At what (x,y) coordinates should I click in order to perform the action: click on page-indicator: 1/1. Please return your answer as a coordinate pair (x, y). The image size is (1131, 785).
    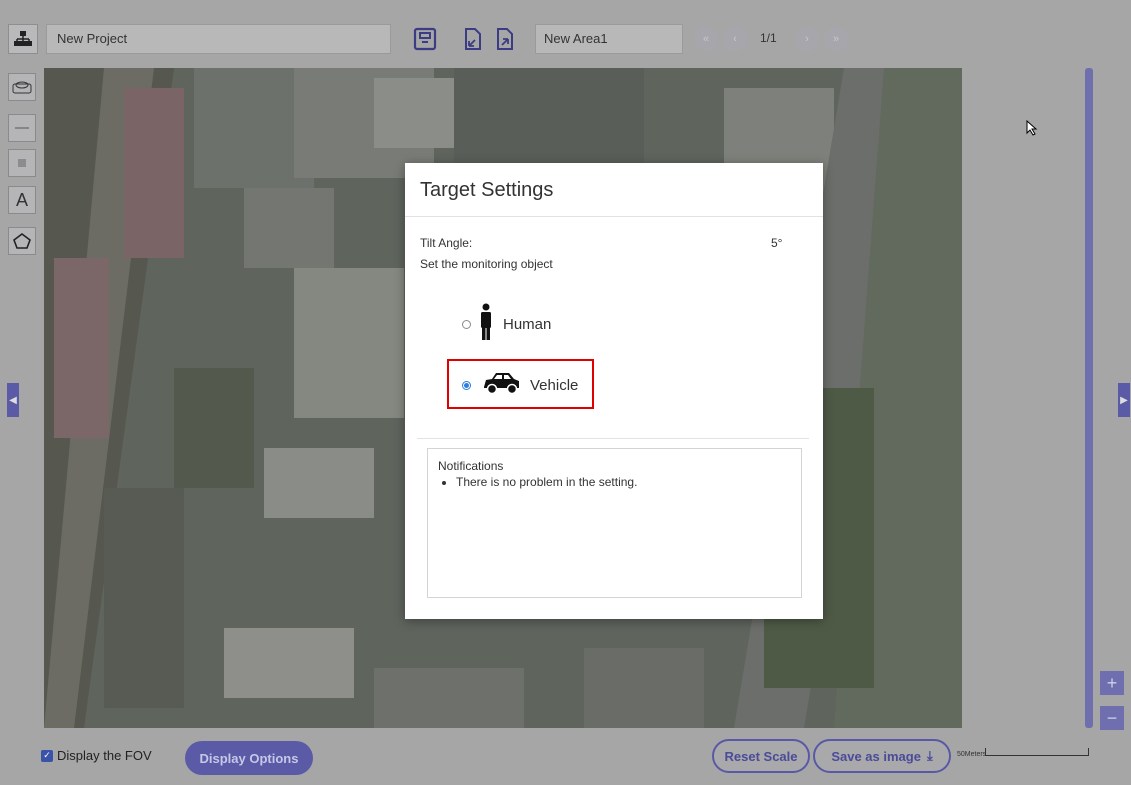
    Looking at the image, I should click on (768, 38).